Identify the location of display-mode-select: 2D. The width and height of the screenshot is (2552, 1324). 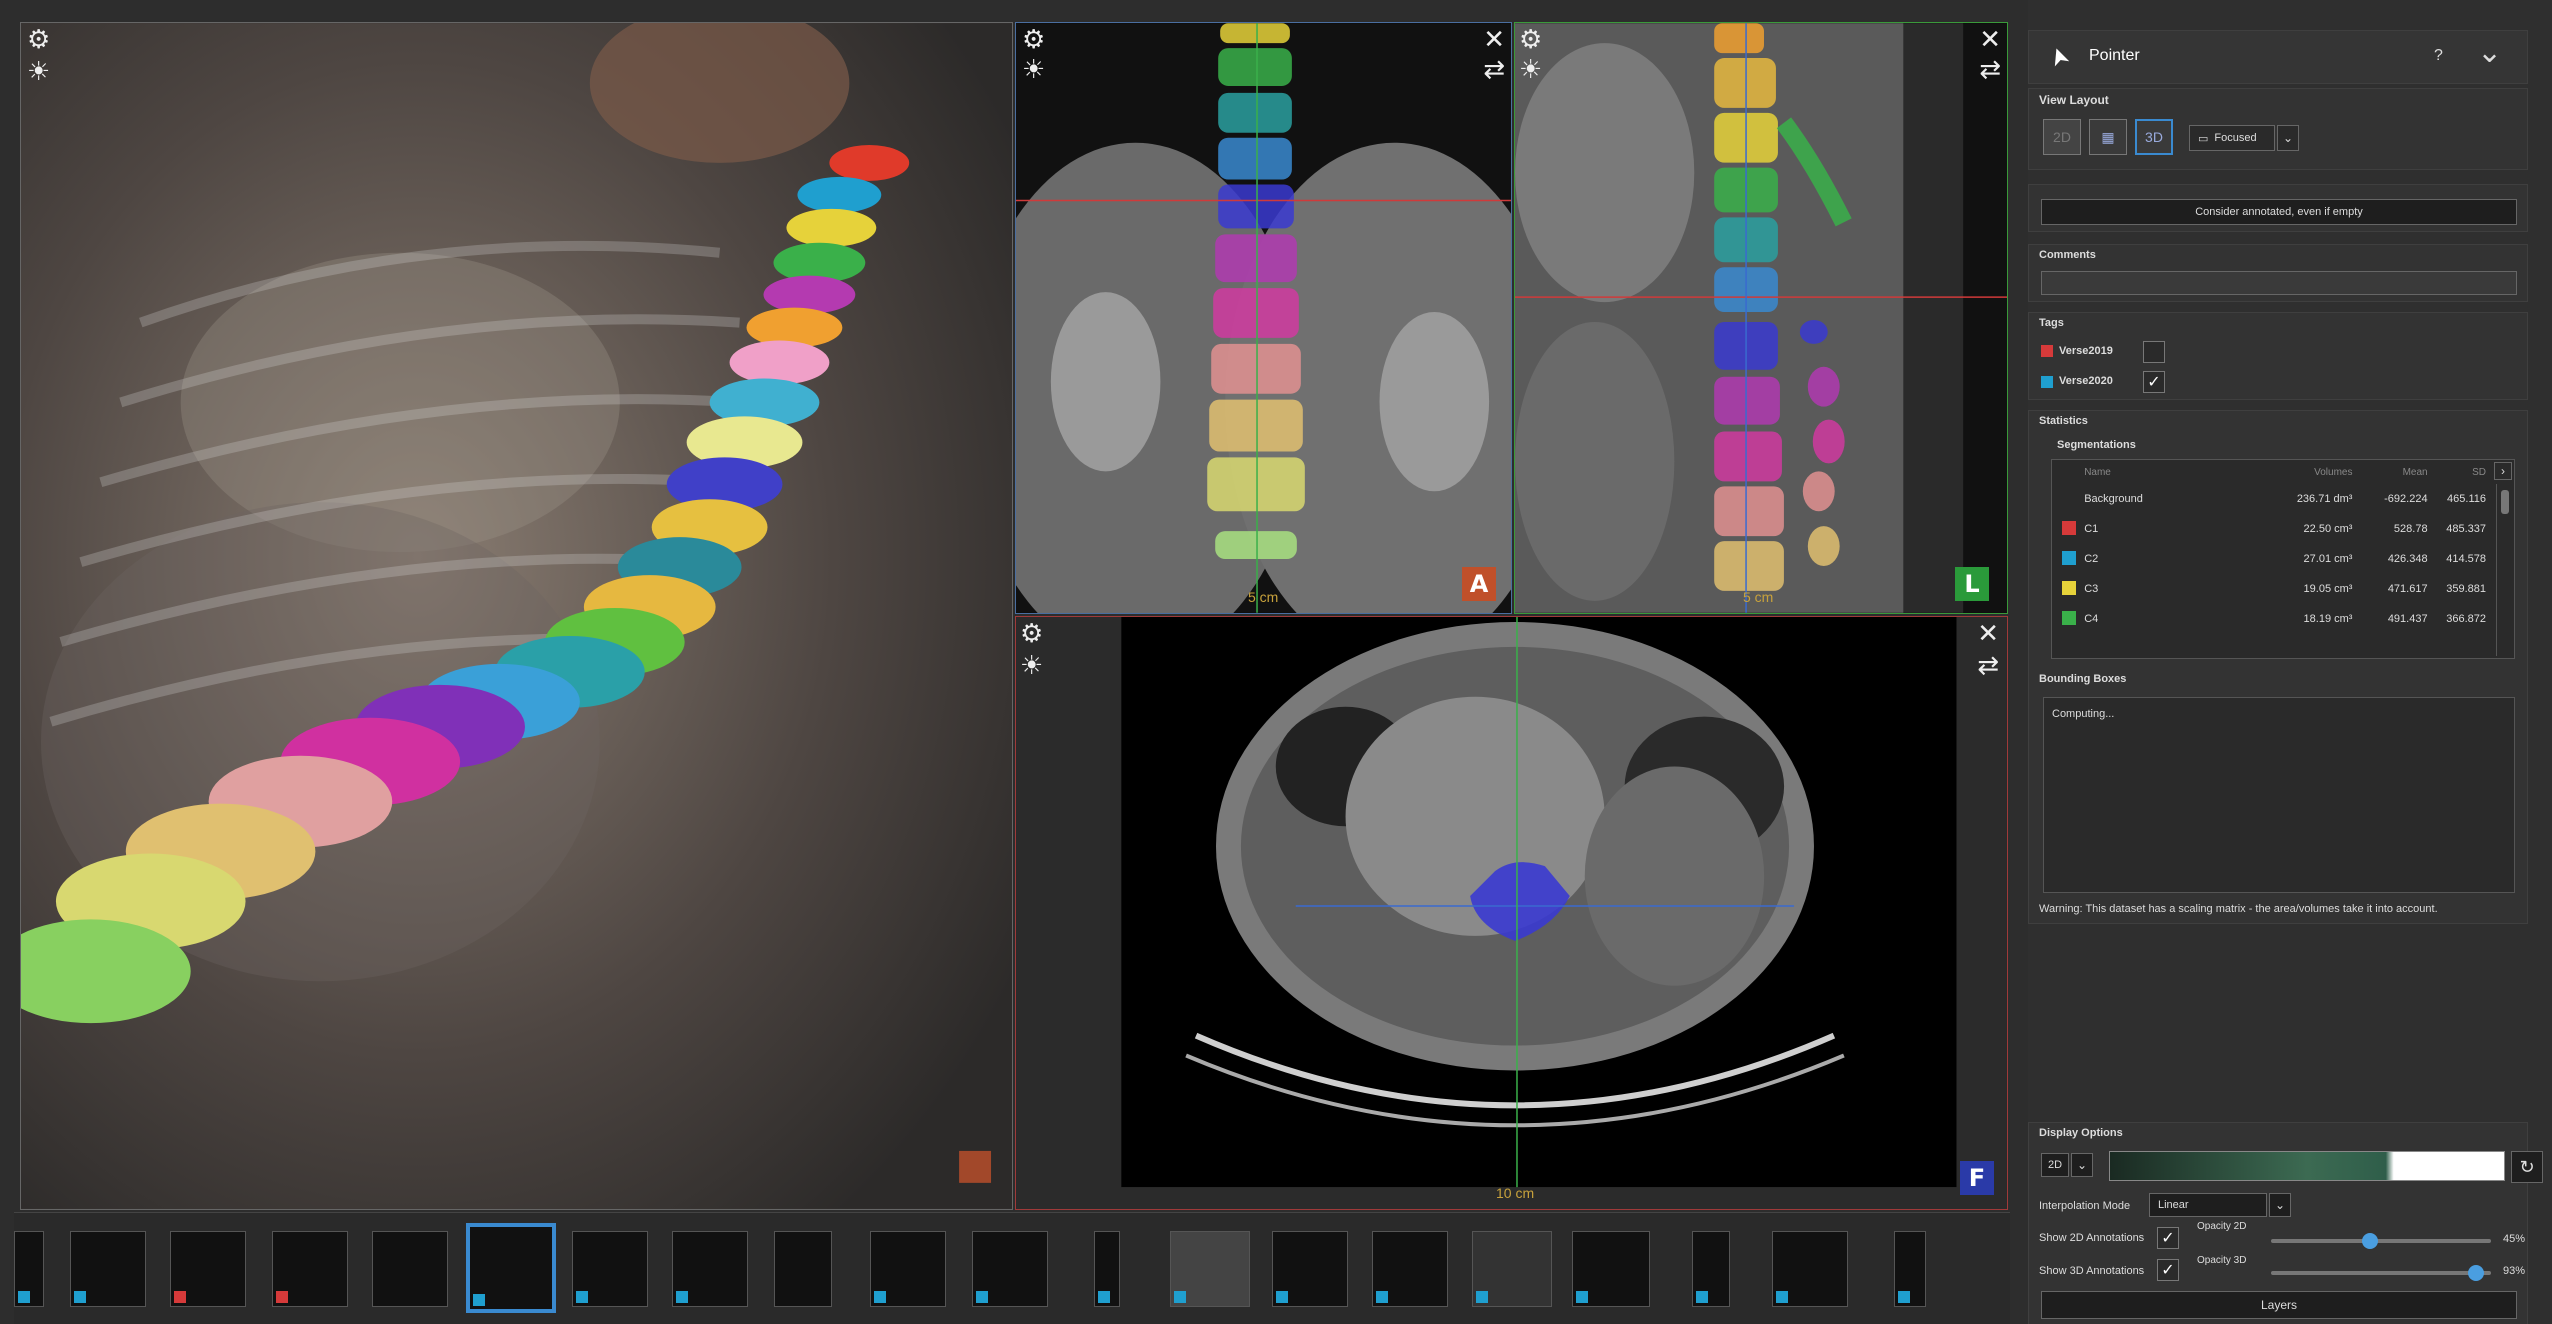
(2055, 1165).